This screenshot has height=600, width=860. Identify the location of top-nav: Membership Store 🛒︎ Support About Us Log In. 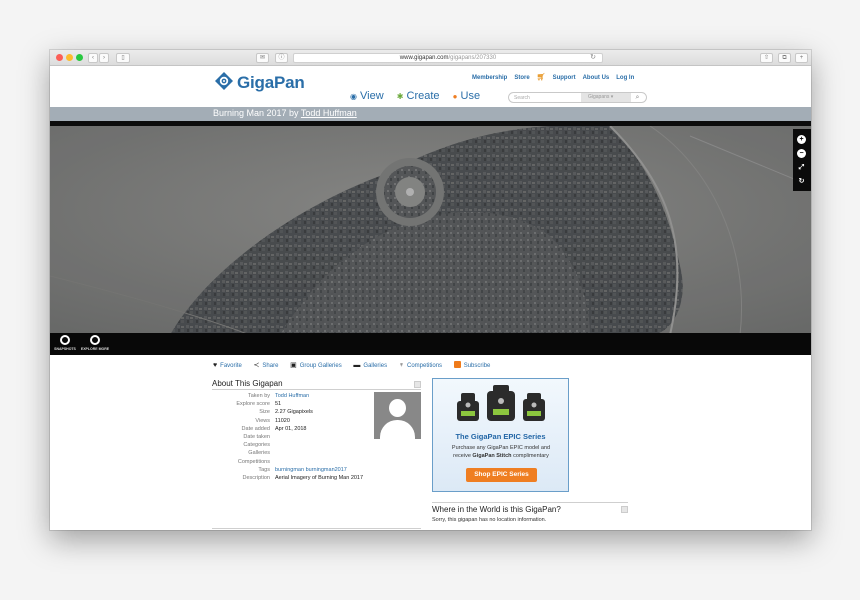
(556, 77).